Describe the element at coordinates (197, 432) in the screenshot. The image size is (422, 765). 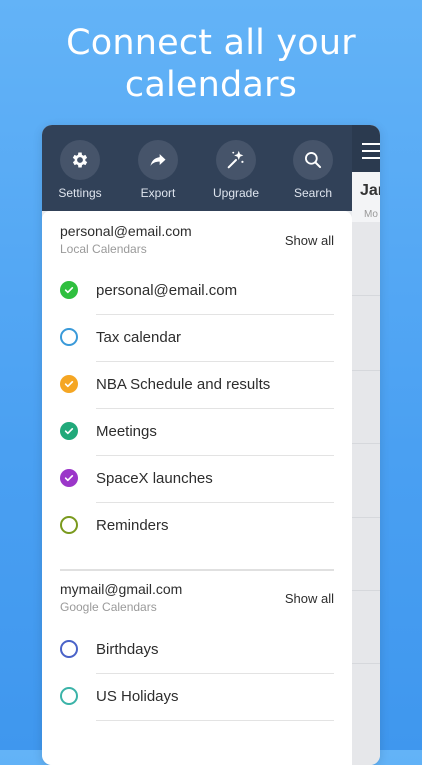
I see `calendar-row: Meetings` at that location.